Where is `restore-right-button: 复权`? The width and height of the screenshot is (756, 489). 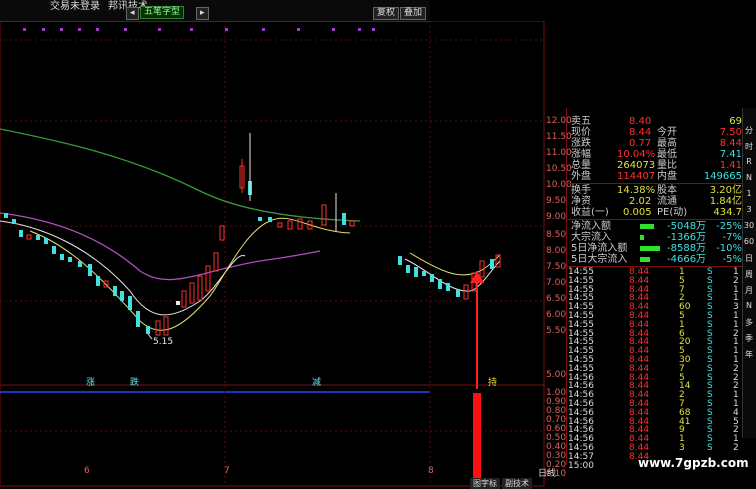
restore-right-button: 复权 is located at coordinates (386, 13).